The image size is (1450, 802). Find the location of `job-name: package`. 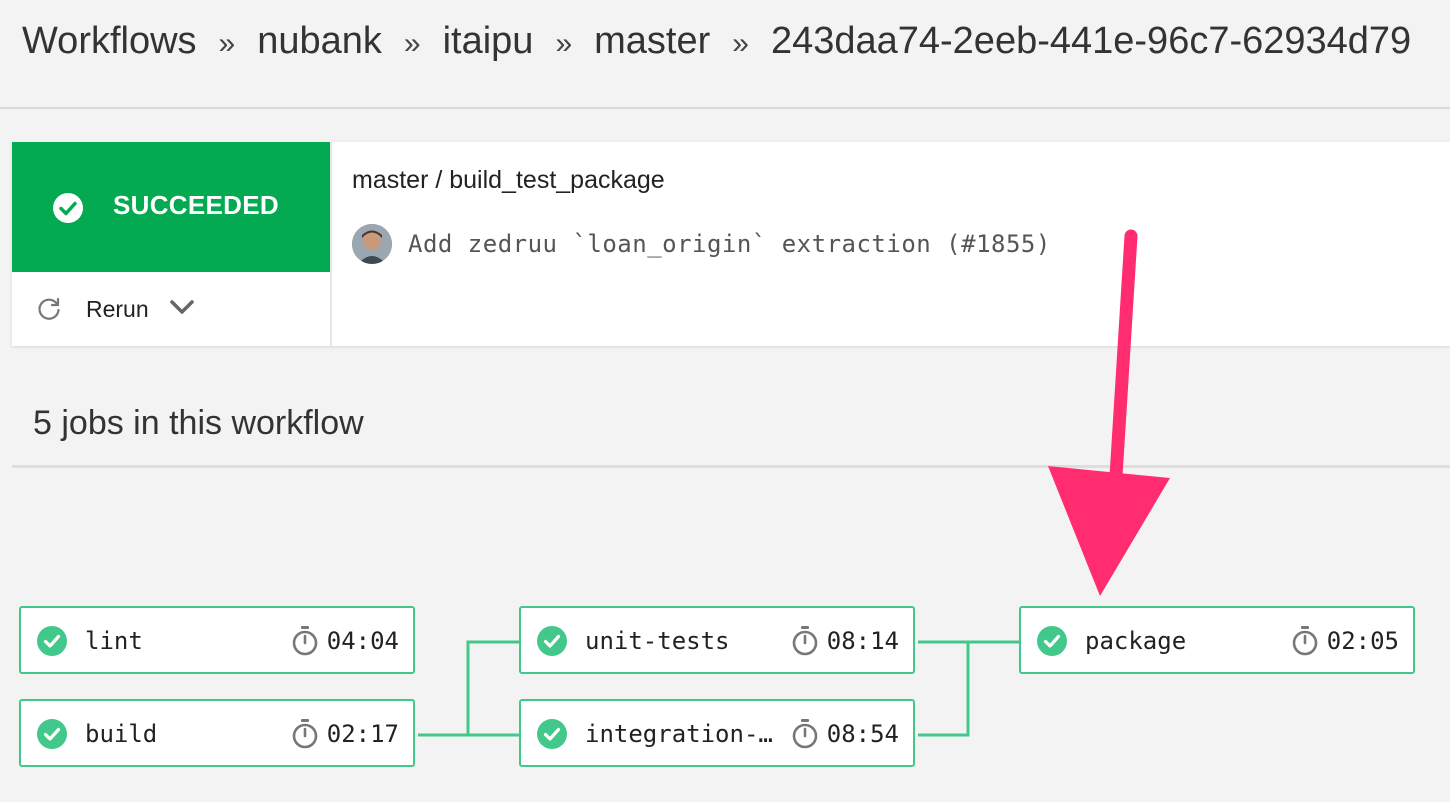

job-name: package is located at coordinates (1136, 641).